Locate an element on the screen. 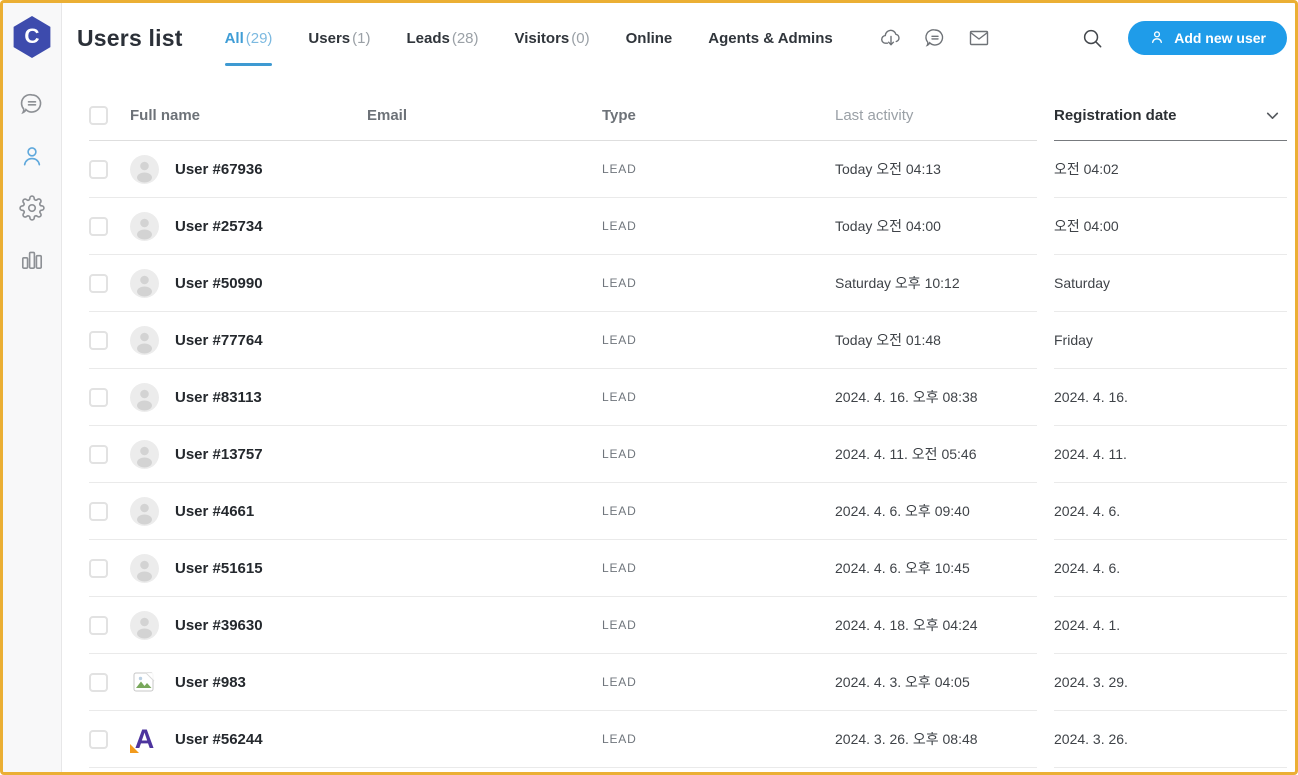 The width and height of the screenshot is (1298, 775). registration-date: 오전 04:00 is located at coordinates (1086, 226).